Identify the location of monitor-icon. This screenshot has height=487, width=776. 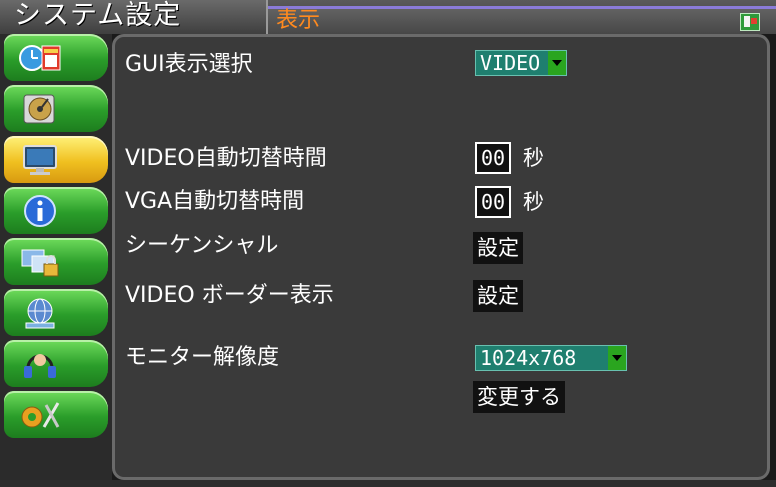
(40, 160).